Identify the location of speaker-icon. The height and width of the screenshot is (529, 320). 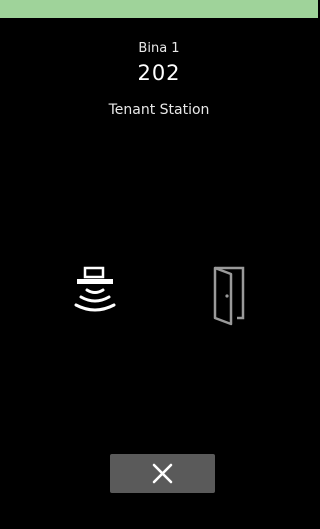
(95, 289).